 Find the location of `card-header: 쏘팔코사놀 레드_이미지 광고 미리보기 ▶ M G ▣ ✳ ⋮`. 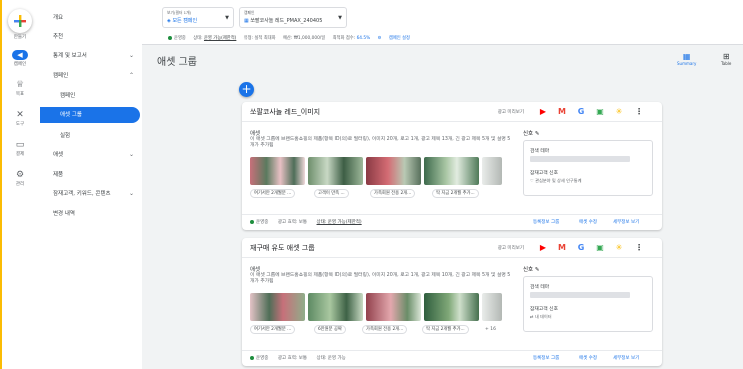

card-header: 쏘팔코사놀 레드_이미지 광고 미리보기 ▶ M G ▣ ✳ ⋮ is located at coordinates (452, 112).